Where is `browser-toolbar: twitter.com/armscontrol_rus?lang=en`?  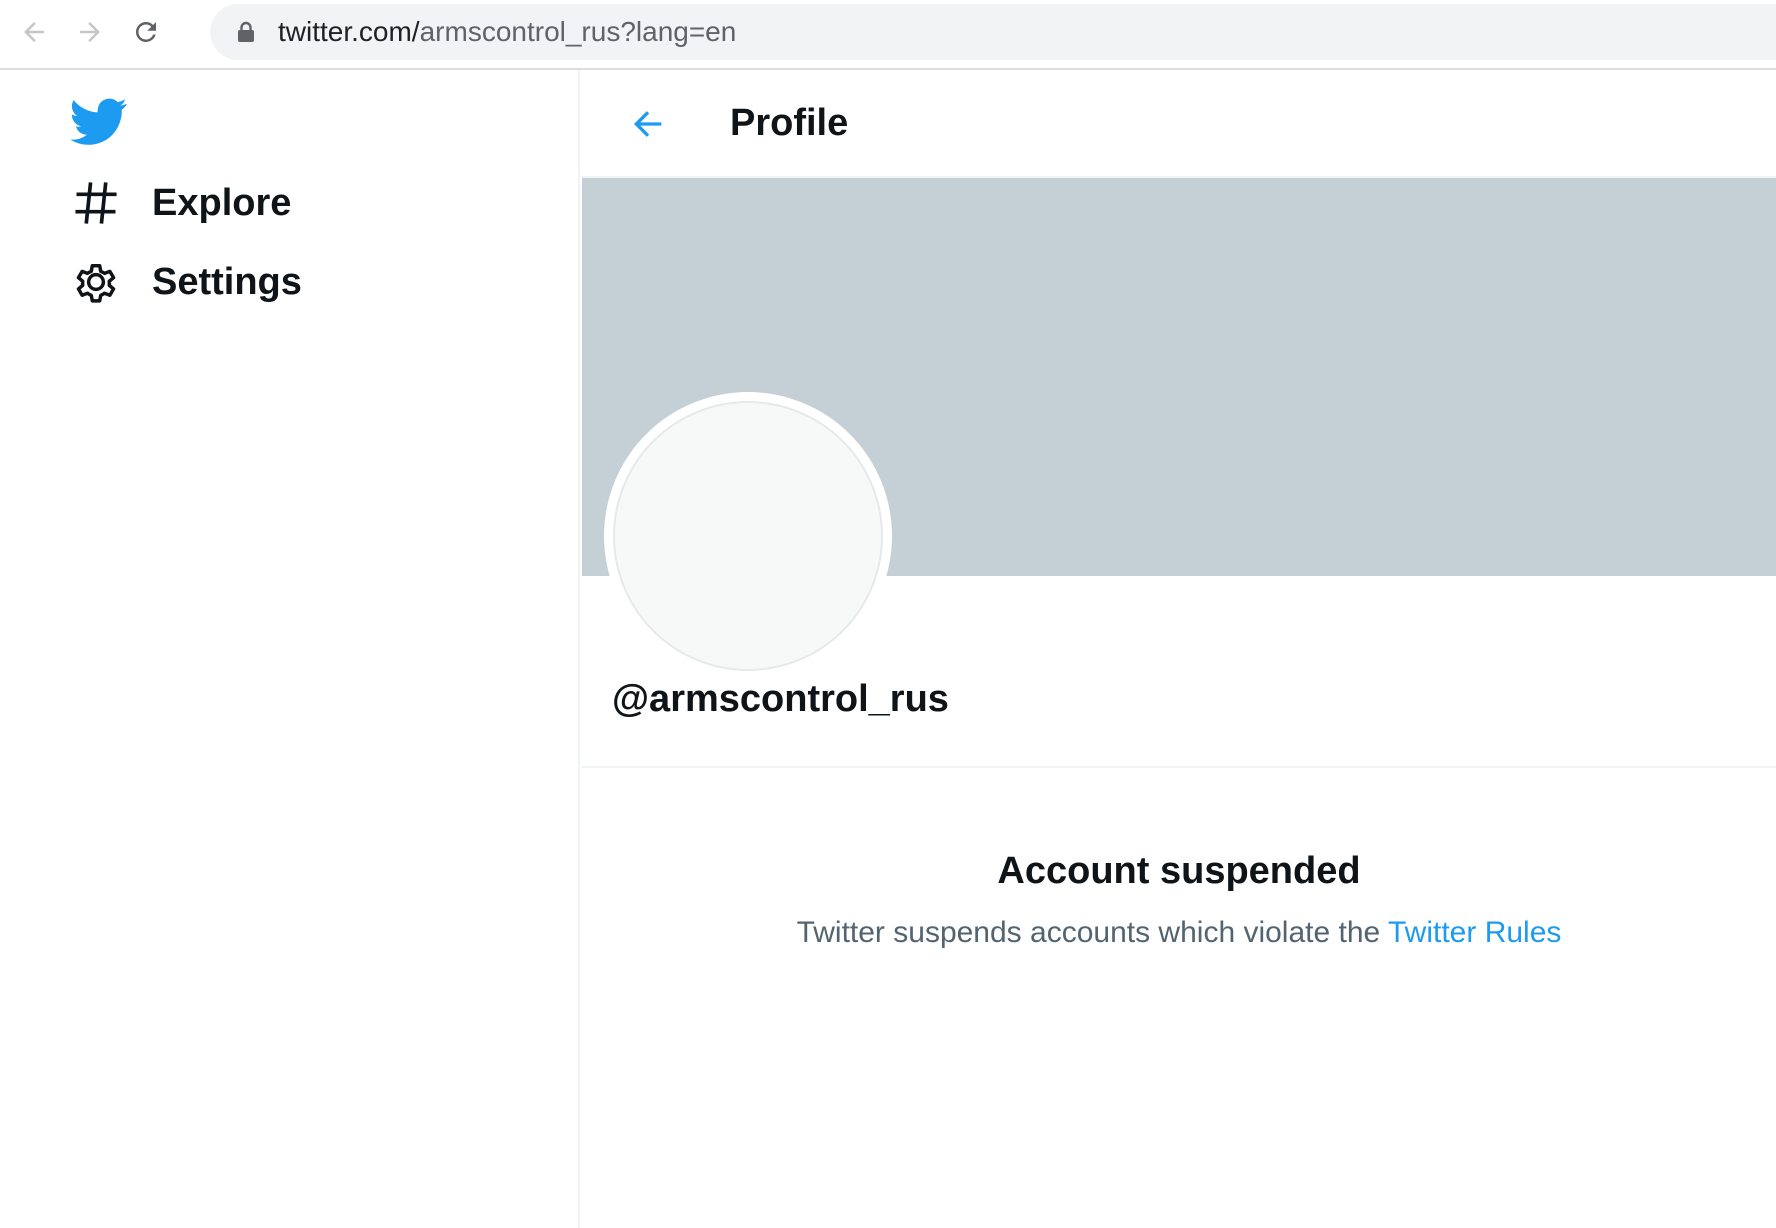 browser-toolbar: twitter.com/armscontrol_rus?lang=en is located at coordinates (888, 35).